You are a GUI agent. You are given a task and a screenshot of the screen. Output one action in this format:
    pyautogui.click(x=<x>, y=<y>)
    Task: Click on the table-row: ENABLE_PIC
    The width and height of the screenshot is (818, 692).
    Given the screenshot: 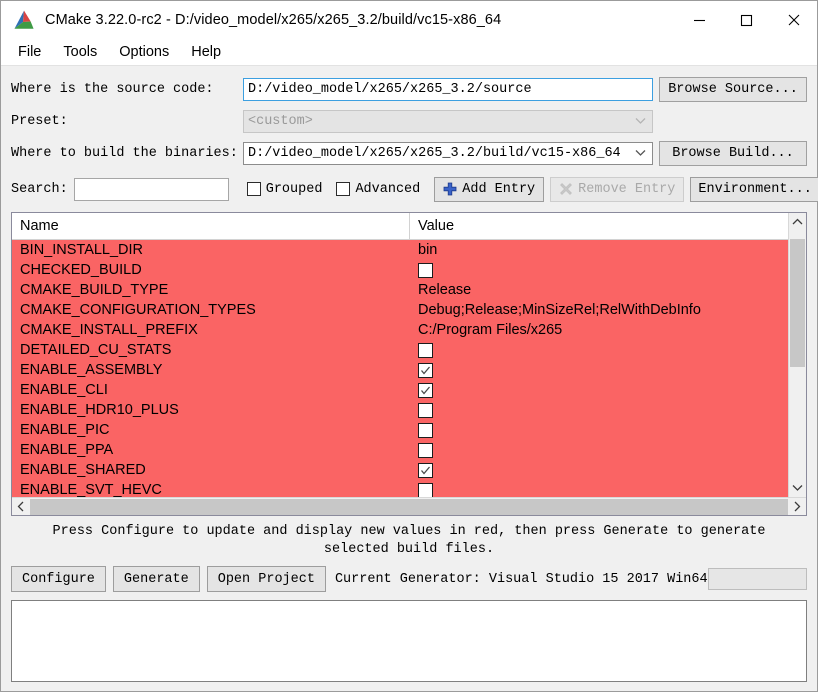 What is the action you would take?
    pyautogui.click(x=400, y=430)
    